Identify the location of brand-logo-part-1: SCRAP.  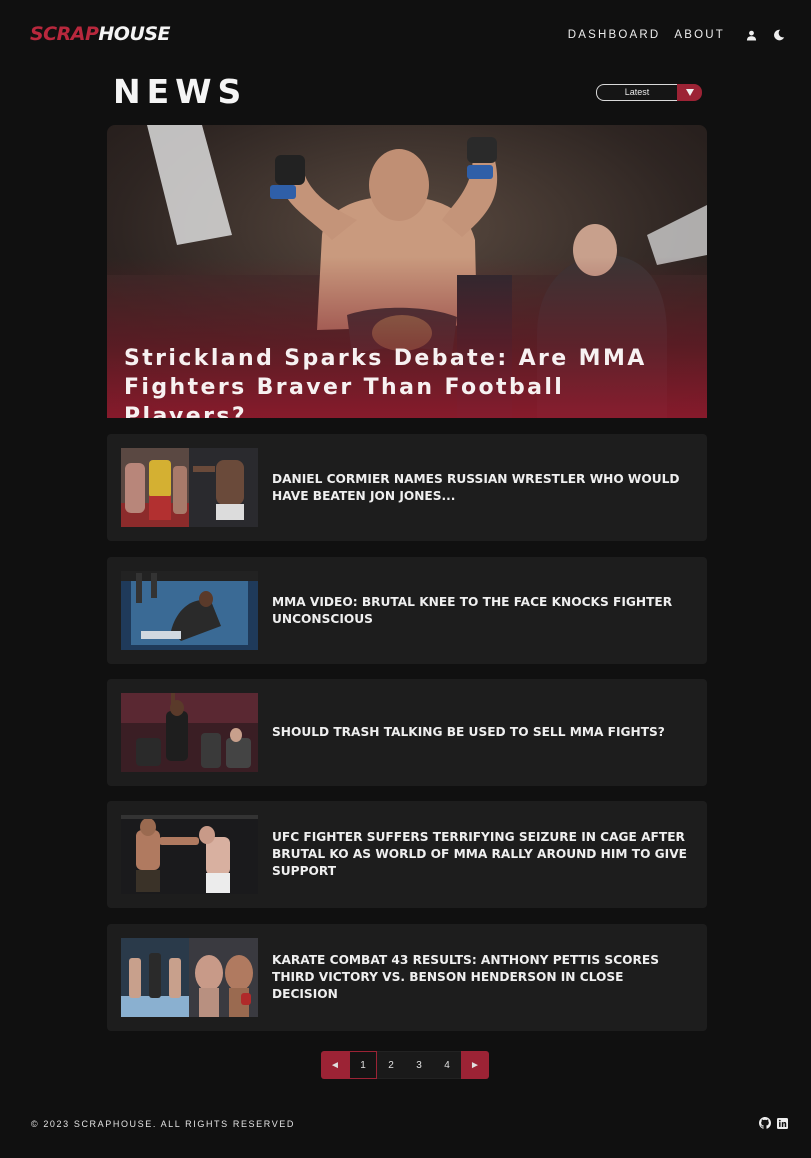
(64, 34).